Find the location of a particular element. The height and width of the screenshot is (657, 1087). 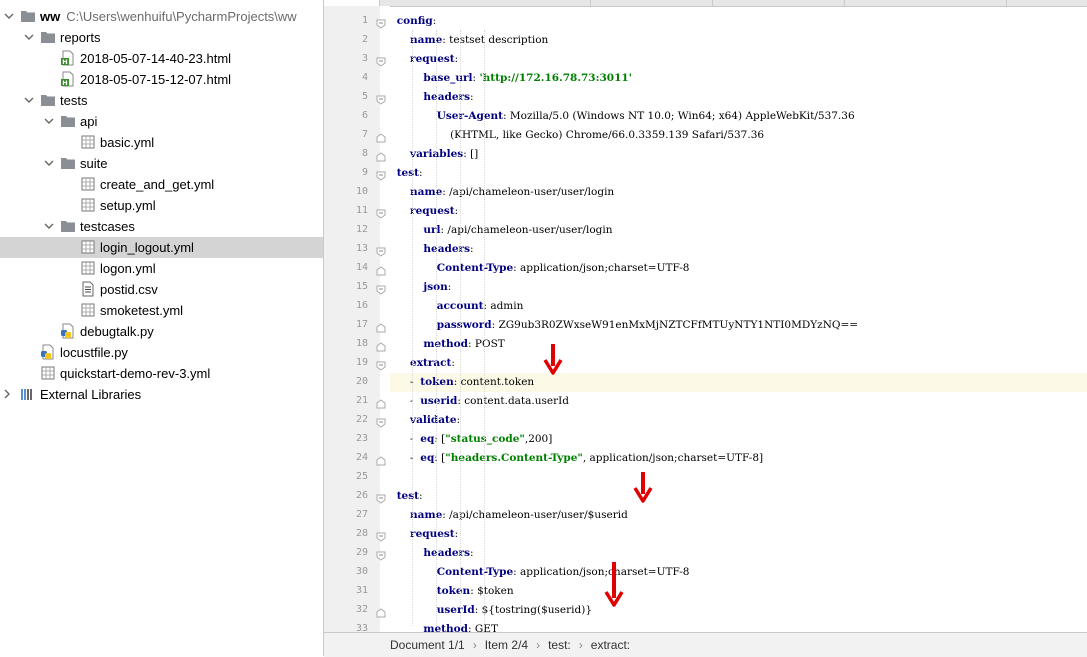

code-line: token: $token is located at coordinates (738, 591).